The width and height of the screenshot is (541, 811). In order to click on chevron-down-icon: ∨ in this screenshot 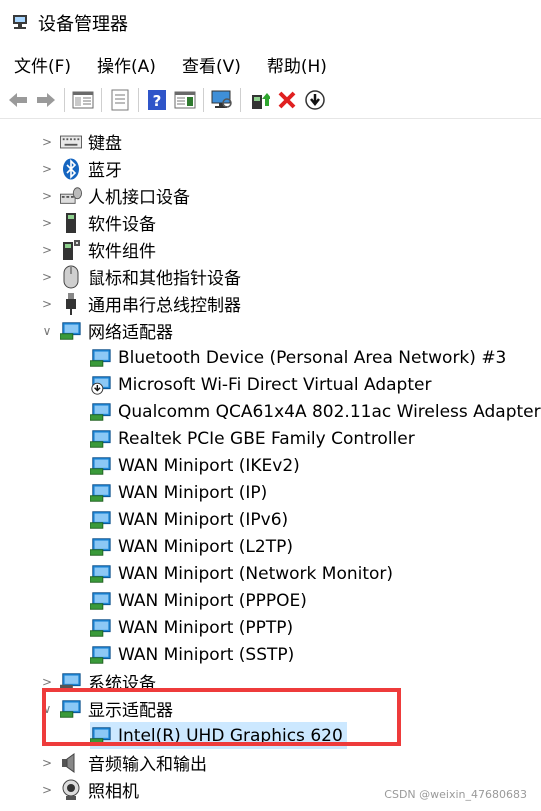, I will do `click(47, 330)`.